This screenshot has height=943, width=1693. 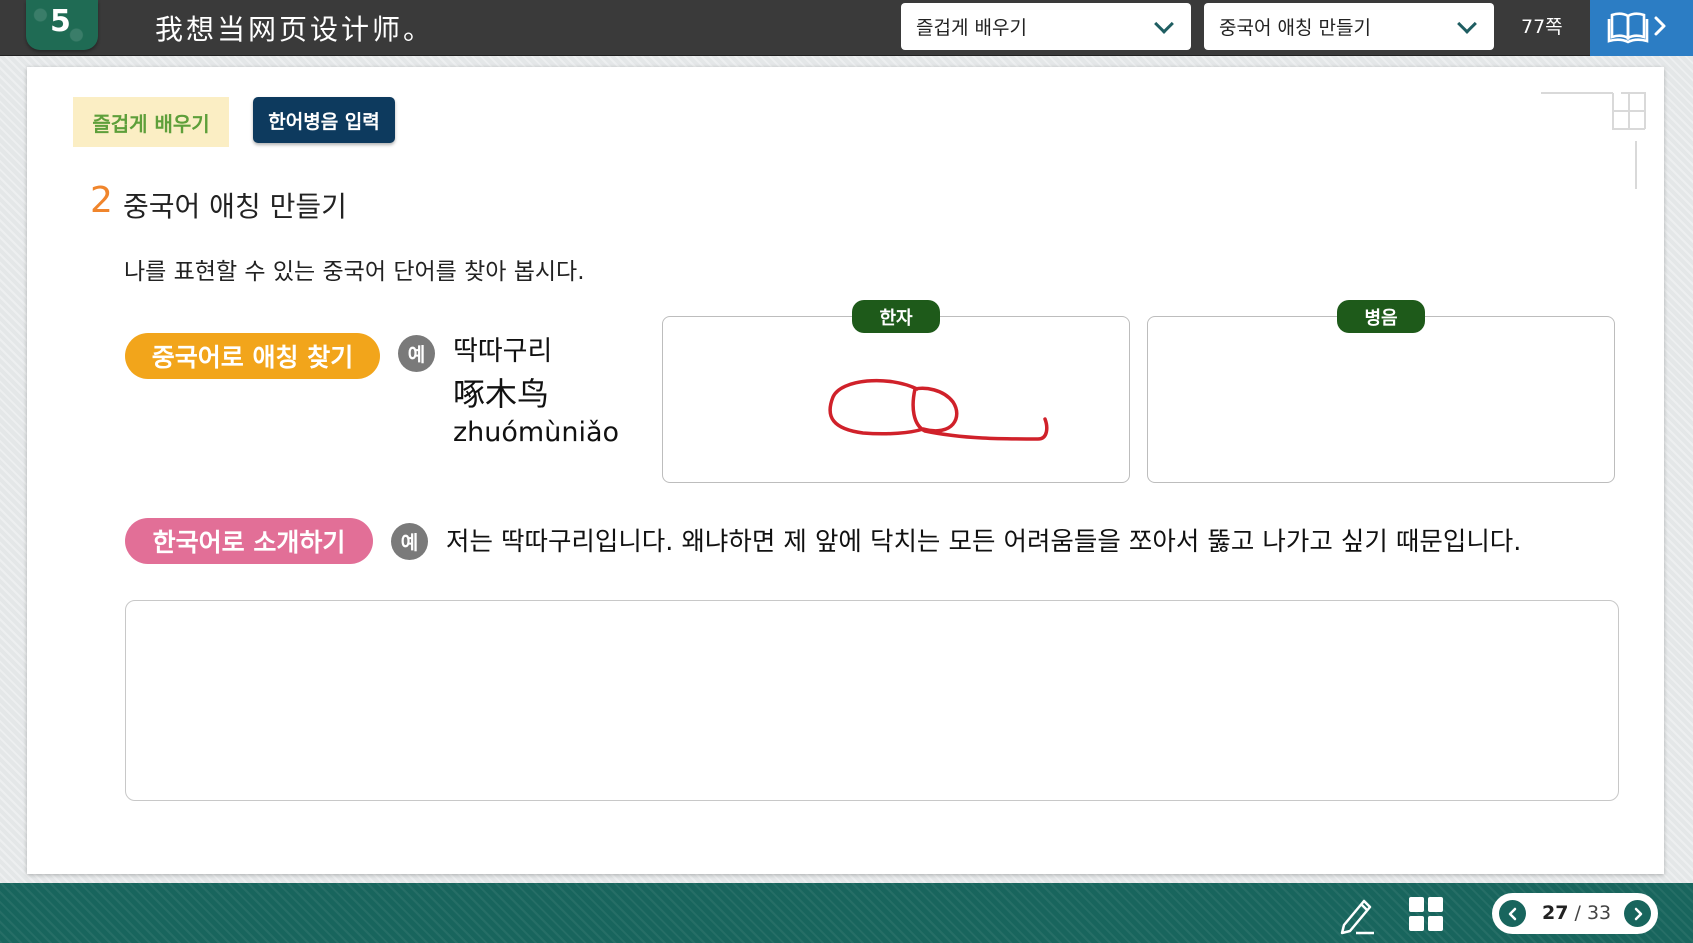 I want to click on find-nickname-label: 중국어로 애칭 찾기, so click(x=252, y=356).